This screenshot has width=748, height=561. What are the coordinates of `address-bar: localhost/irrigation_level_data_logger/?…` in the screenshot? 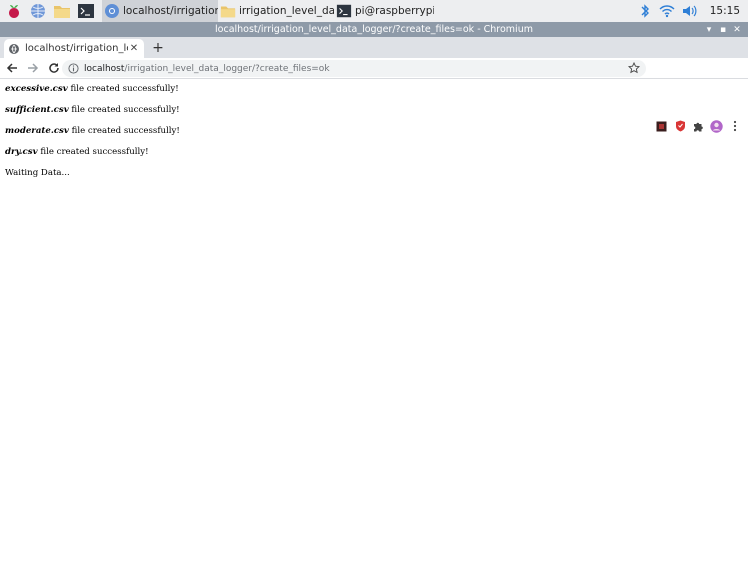 It's located at (354, 68).